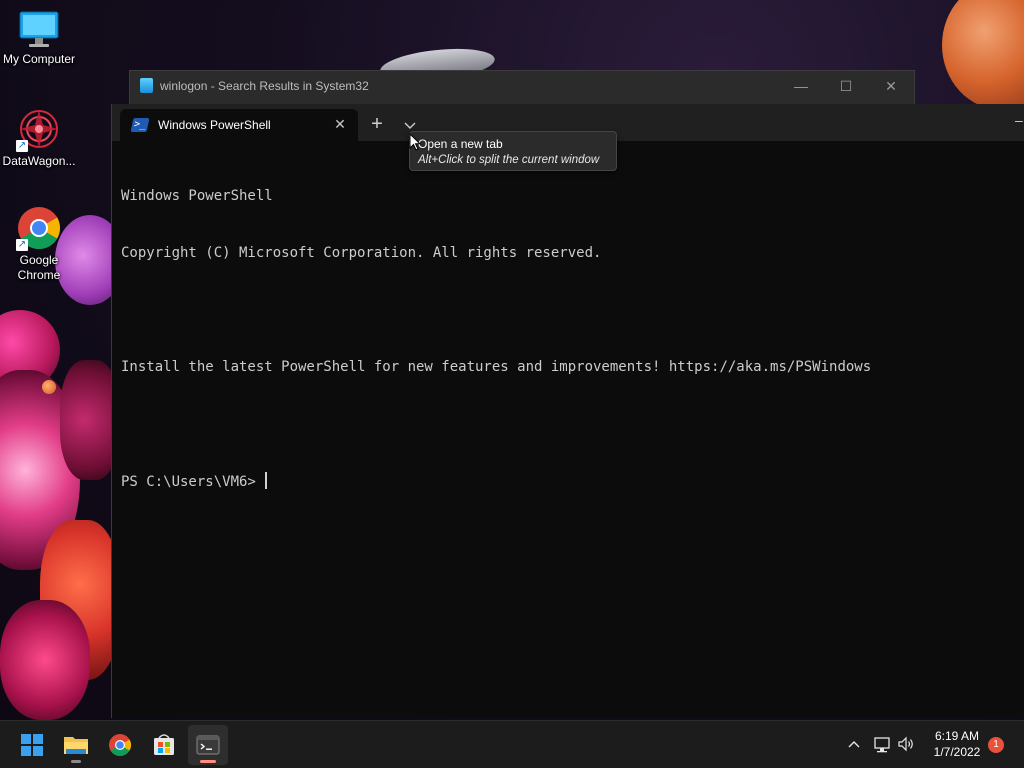  I want to click on console-line: Windows PowerShell, so click(197, 196).